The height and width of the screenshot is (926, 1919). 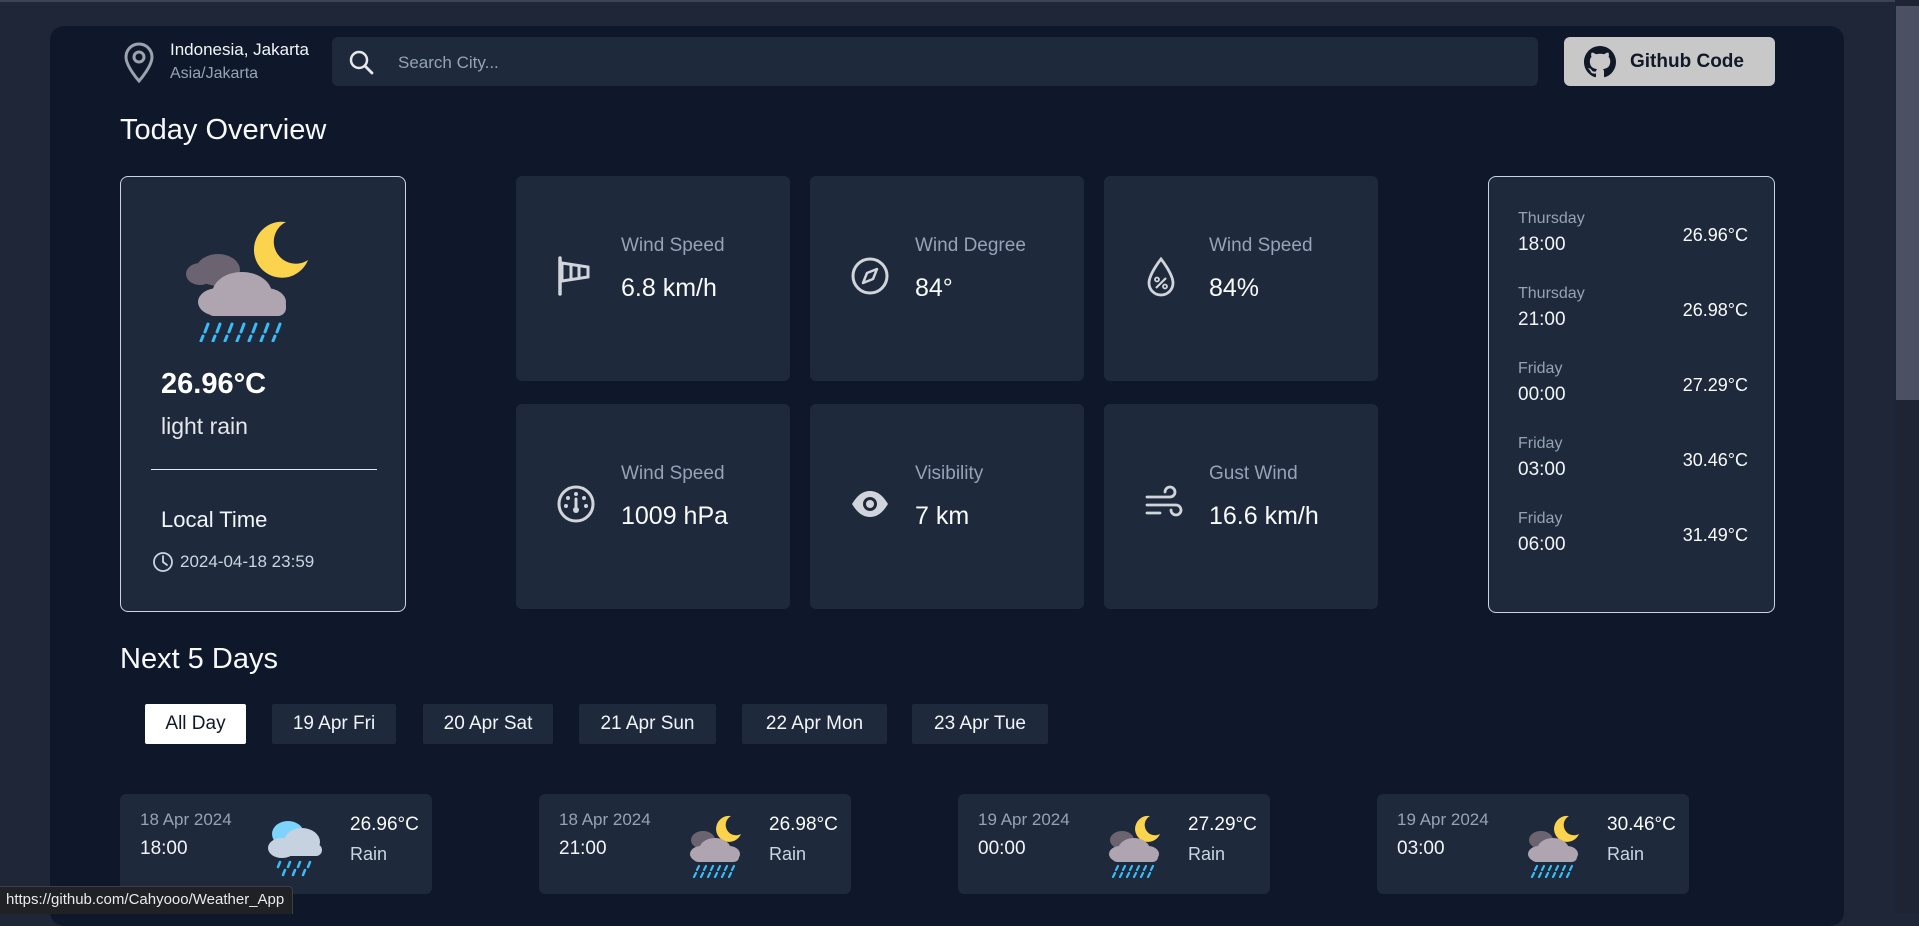 I want to click on forecast-temperature: 30.46°C, so click(x=1641, y=824).